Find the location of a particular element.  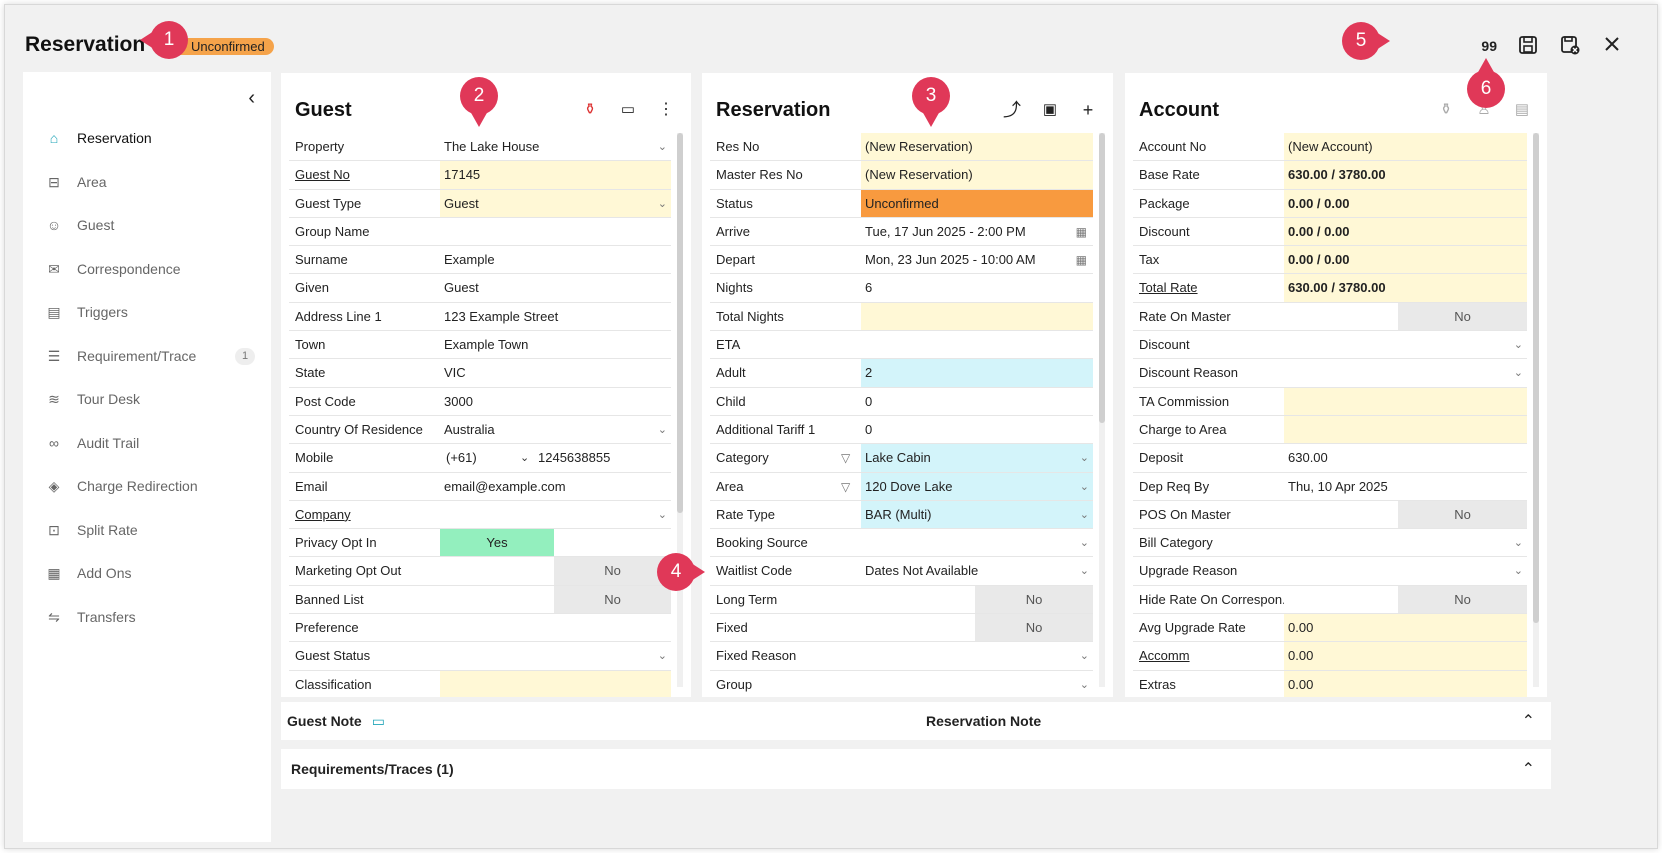

calendar-icon: ▣ is located at coordinates (1050, 110).